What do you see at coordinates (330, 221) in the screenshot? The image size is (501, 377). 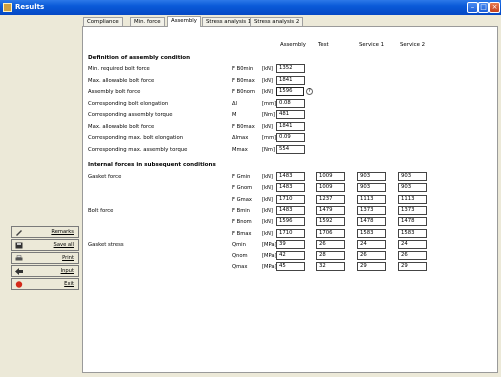 I see `value-field: 1592` at bounding box center [330, 221].